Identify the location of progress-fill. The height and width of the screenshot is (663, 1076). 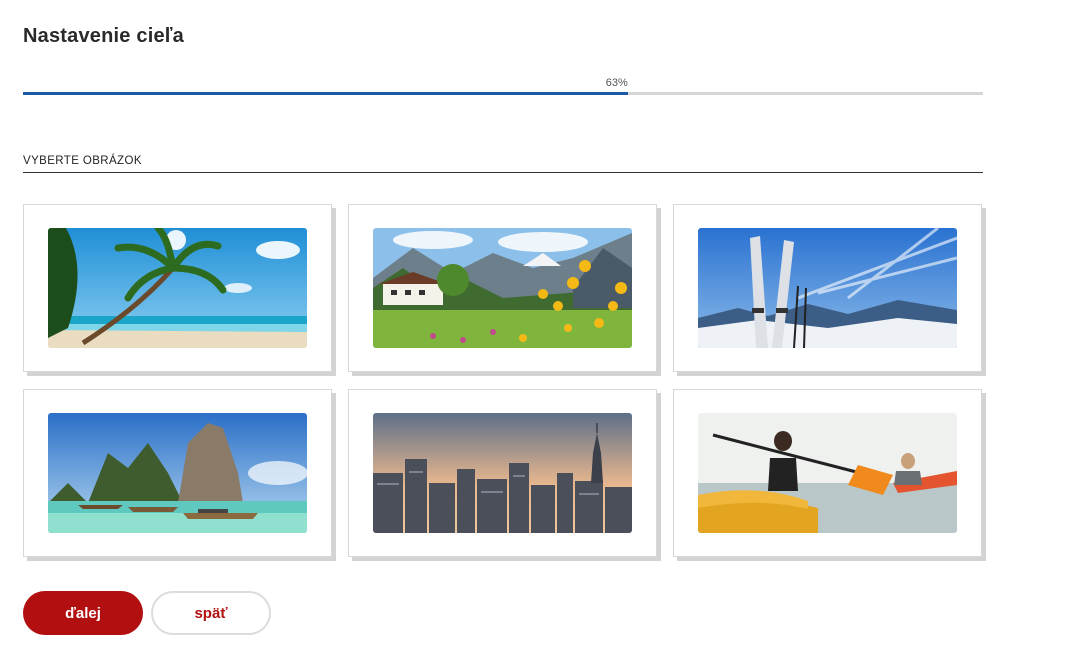
(325, 93).